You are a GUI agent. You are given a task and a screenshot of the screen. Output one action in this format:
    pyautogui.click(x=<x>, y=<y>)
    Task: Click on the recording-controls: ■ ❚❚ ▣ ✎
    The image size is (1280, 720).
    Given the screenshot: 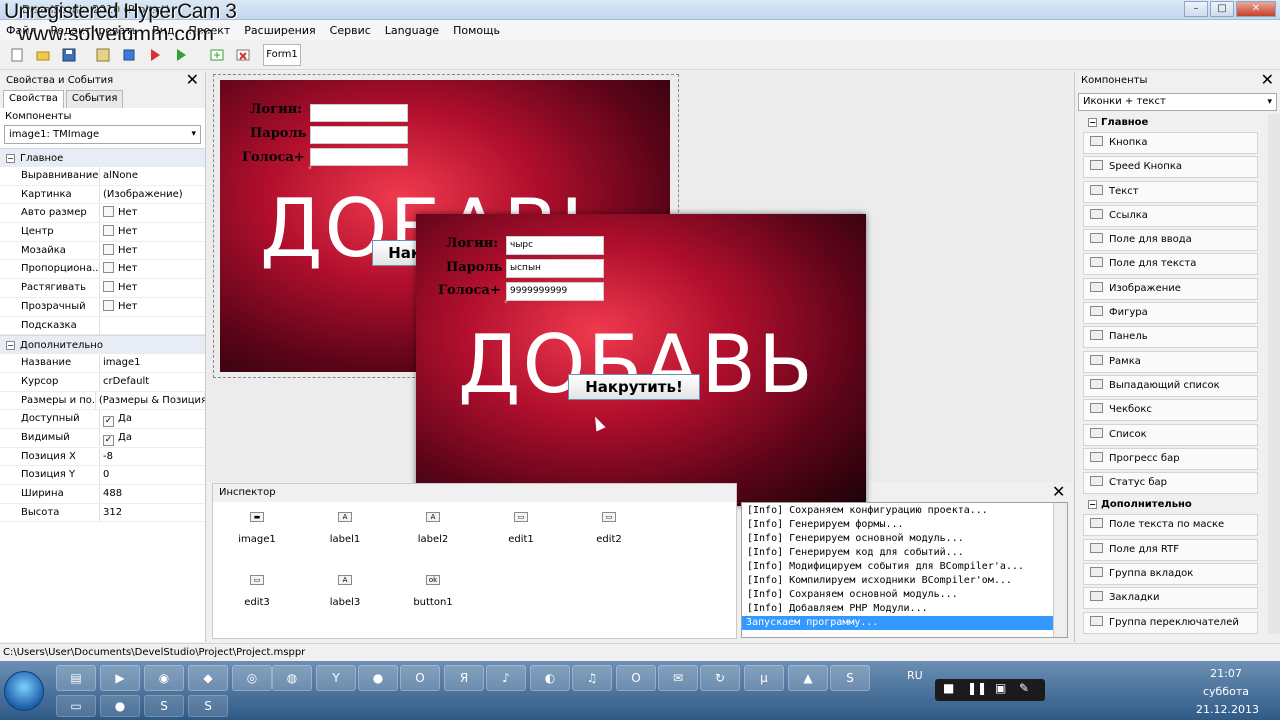 What is the action you would take?
    pyautogui.click(x=990, y=690)
    